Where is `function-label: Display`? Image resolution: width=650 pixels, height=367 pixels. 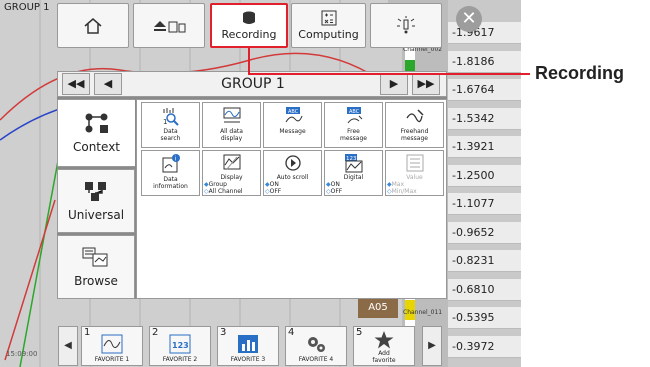 function-label: Display is located at coordinates (231, 177).